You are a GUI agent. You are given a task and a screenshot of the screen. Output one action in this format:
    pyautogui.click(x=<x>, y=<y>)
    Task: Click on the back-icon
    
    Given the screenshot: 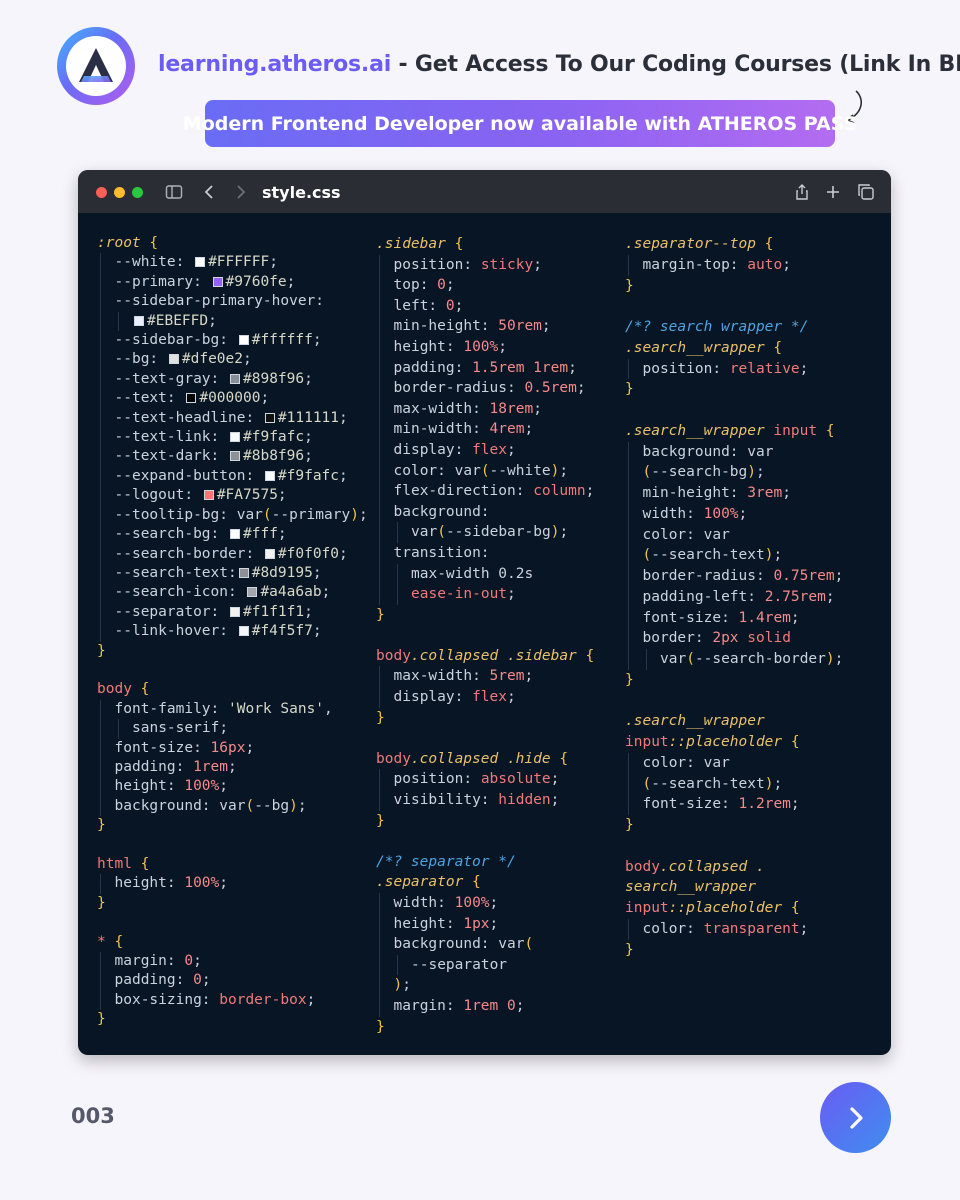 What is the action you would take?
    pyautogui.click(x=210, y=192)
    